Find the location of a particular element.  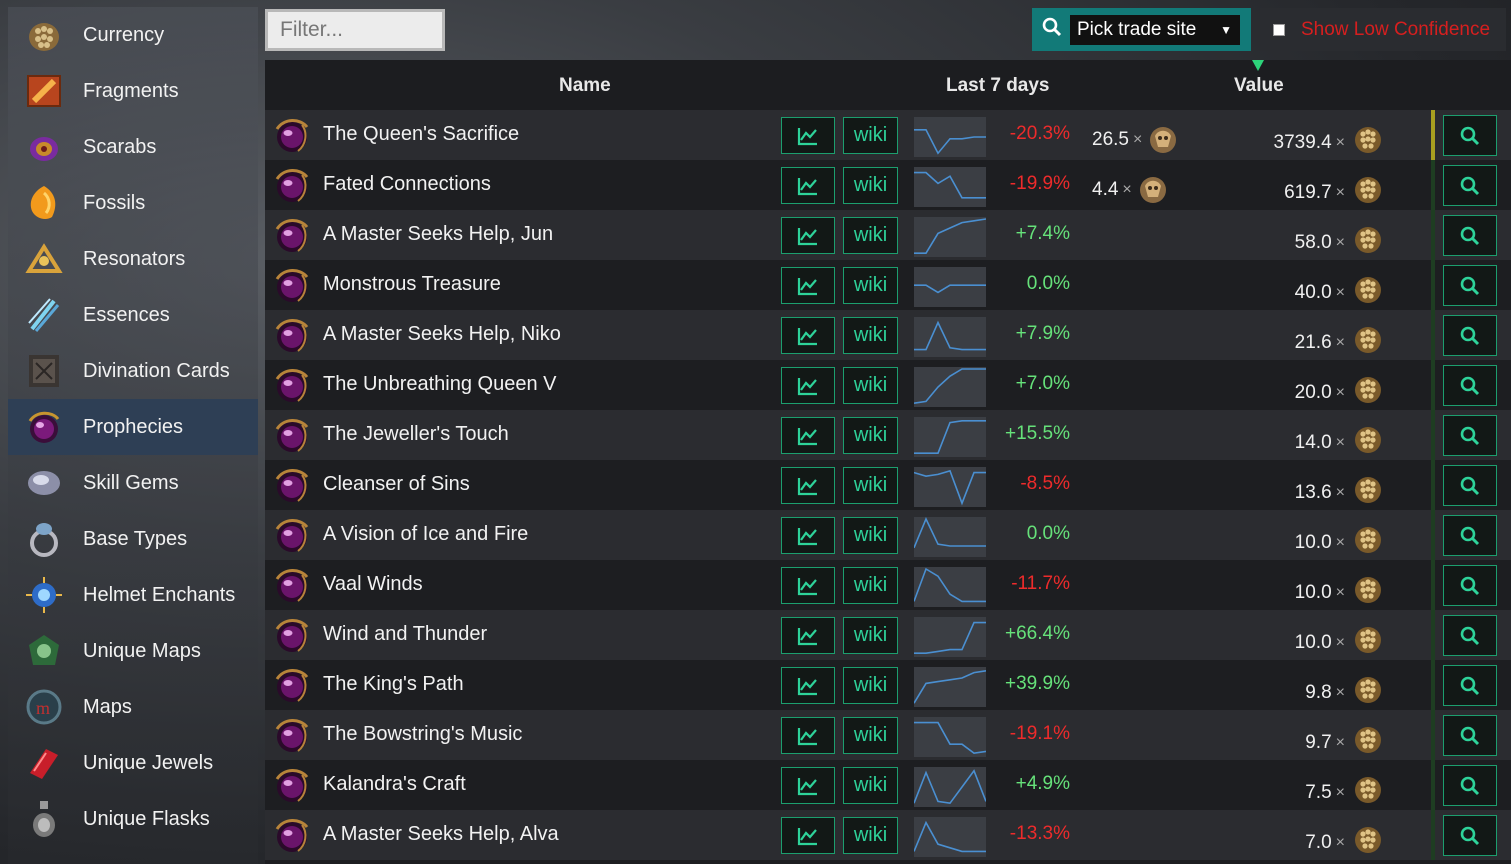

sidebar-item-fragments: Fragments is located at coordinates (133, 91).